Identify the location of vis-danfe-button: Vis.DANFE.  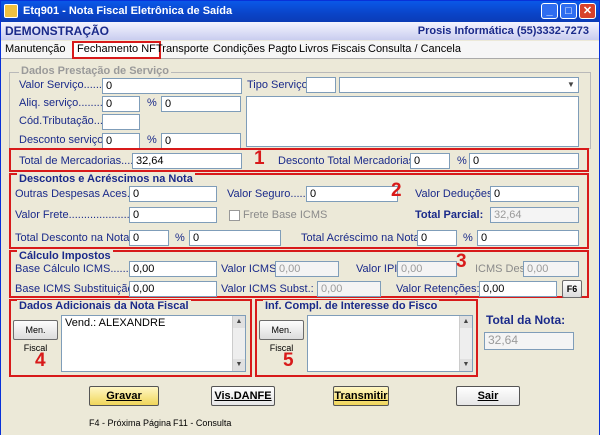
(243, 396).